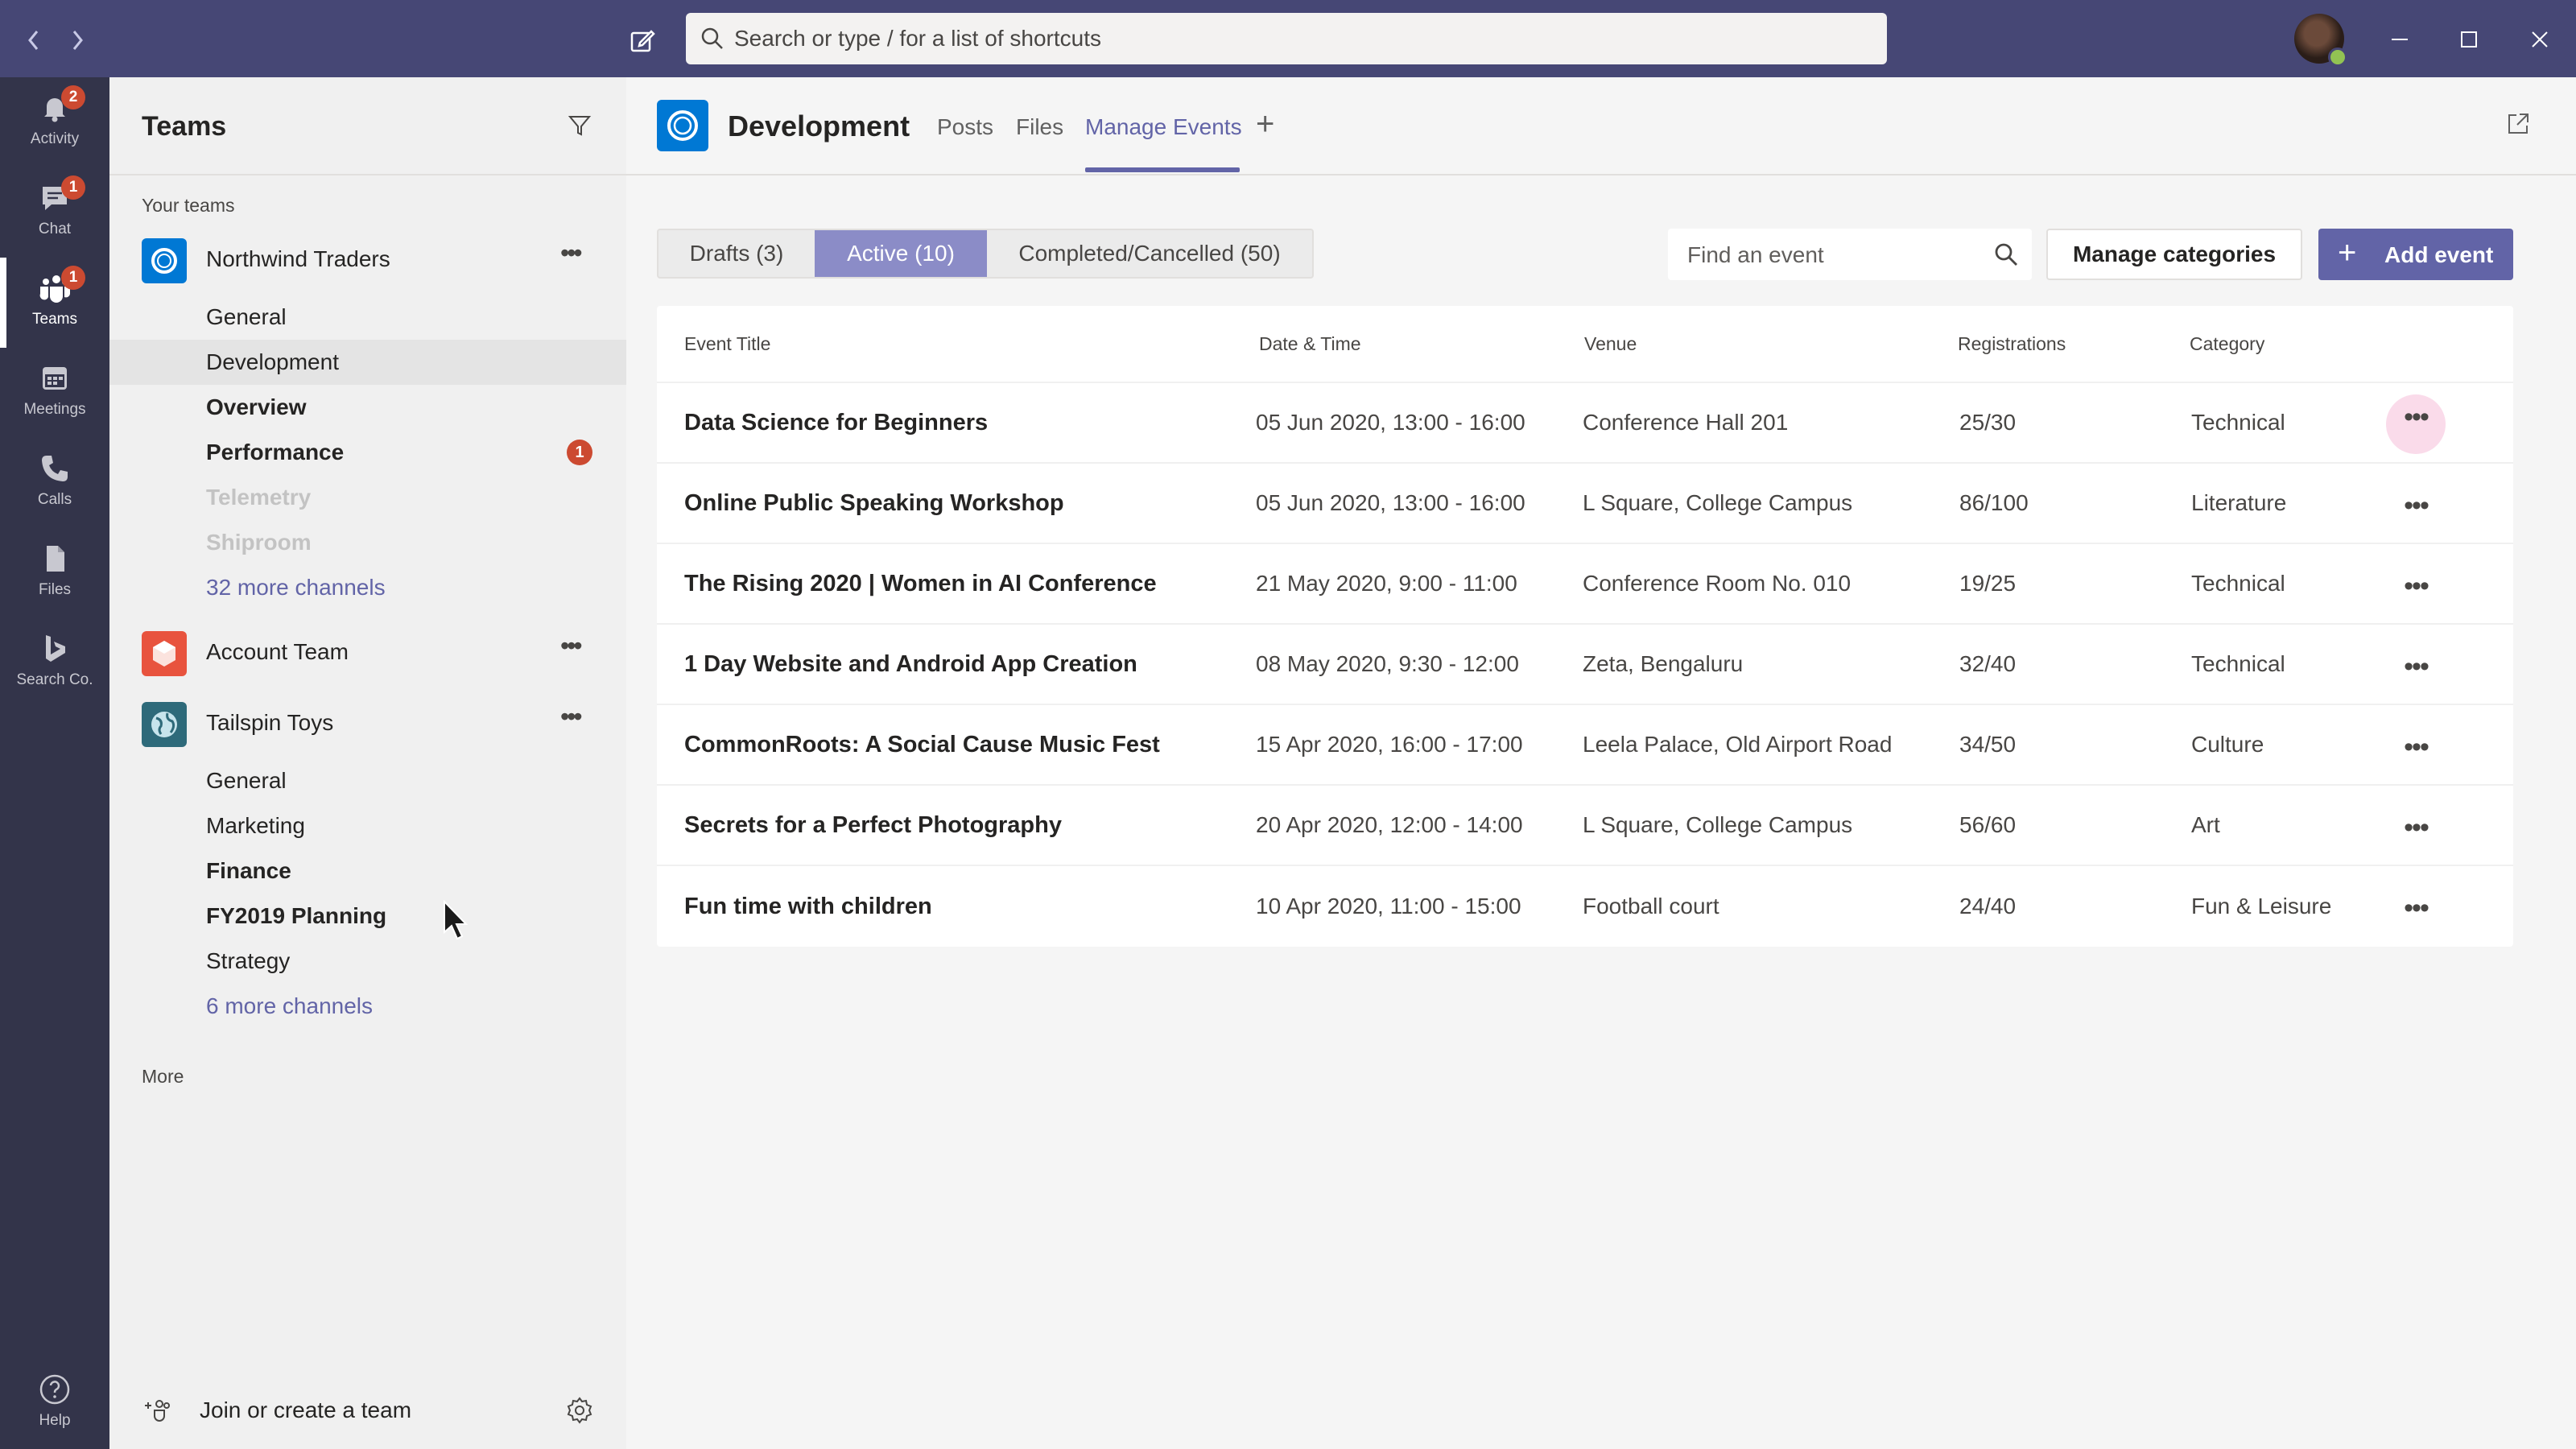 The width and height of the screenshot is (2576, 1449). Describe the element at coordinates (270, 722) in the screenshot. I see `team-name: Tailspin Toys` at that location.